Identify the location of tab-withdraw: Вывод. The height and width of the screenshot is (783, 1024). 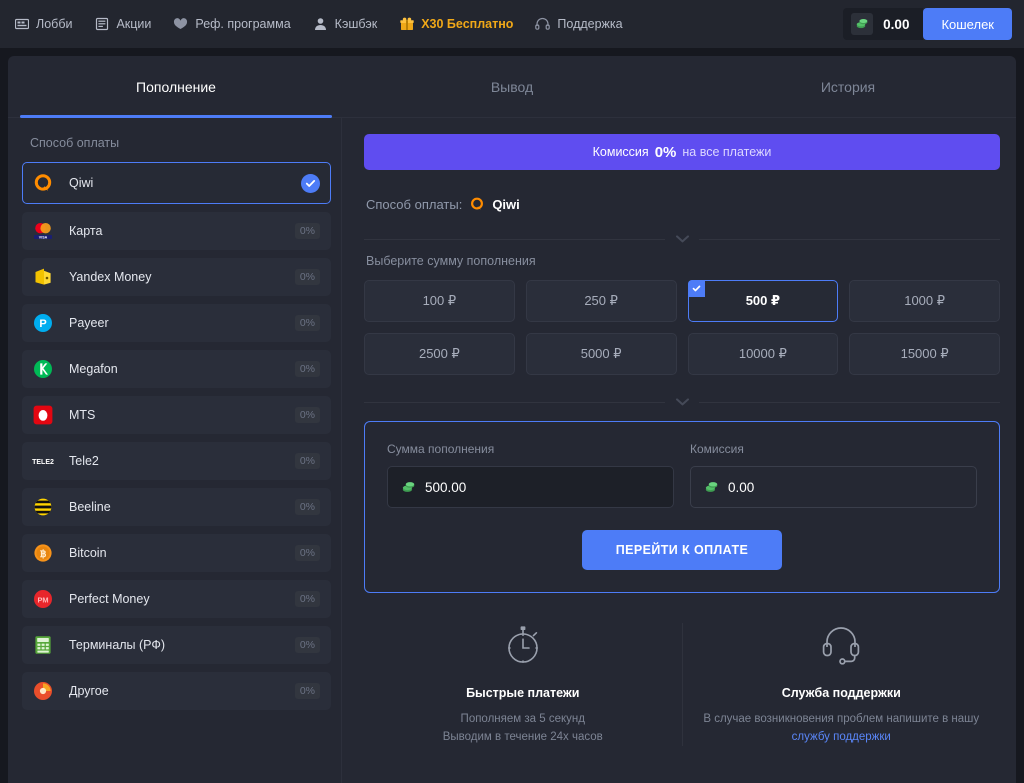
(512, 86).